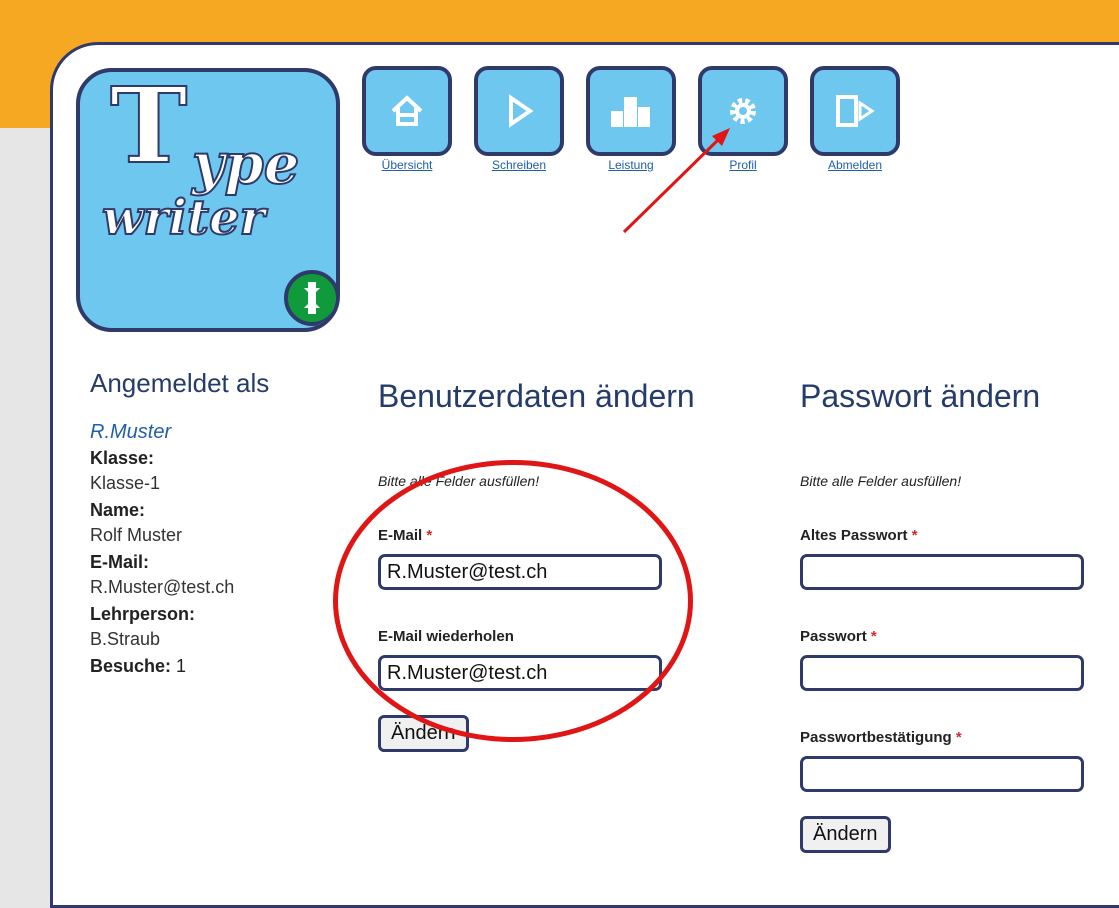  What do you see at coordinates (122, 458) in the screenshot?
I see `class-label: Klasse:` at bounding box center [122, 458].